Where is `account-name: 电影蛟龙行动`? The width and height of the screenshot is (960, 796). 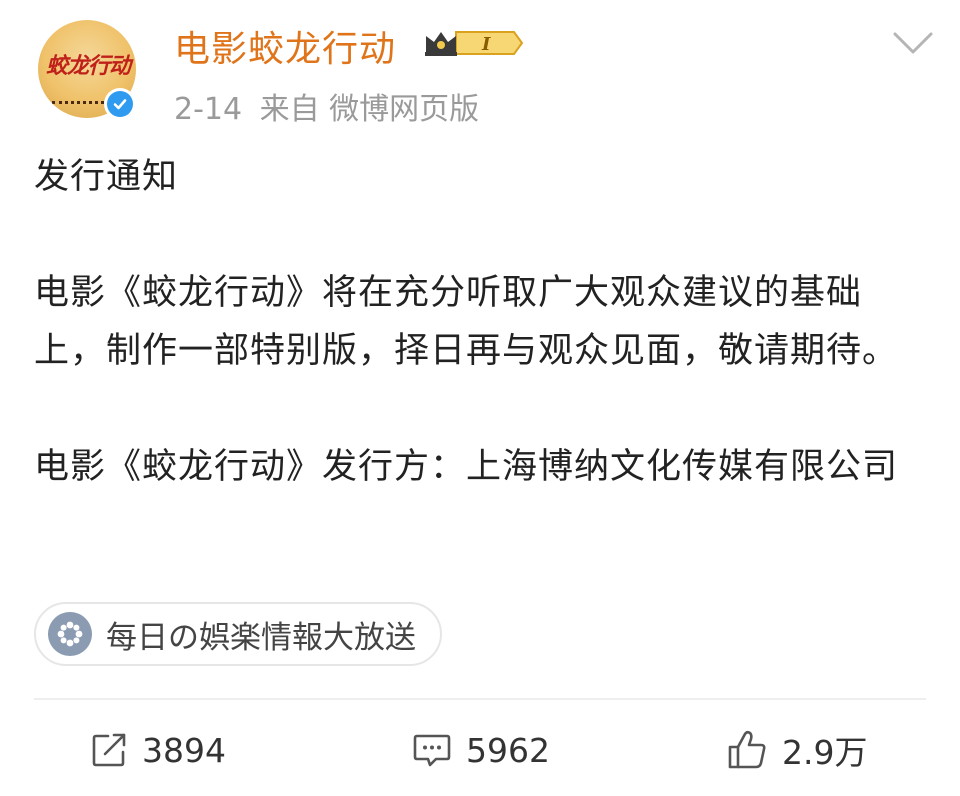 account-name: 电影蛟龙行动 is located at coordinates (285, 46).